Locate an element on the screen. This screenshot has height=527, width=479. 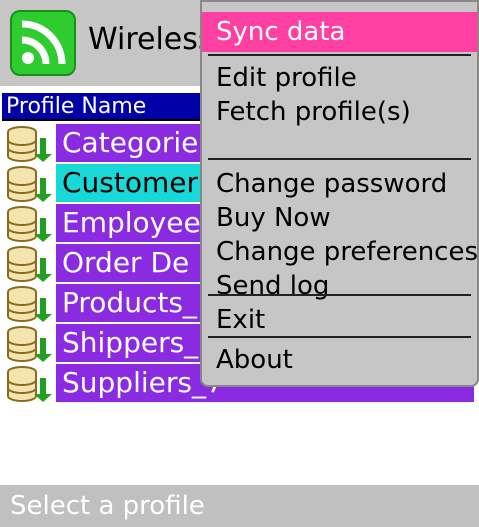
menu-item-exit: Exit is located at coordinates (339, 320).